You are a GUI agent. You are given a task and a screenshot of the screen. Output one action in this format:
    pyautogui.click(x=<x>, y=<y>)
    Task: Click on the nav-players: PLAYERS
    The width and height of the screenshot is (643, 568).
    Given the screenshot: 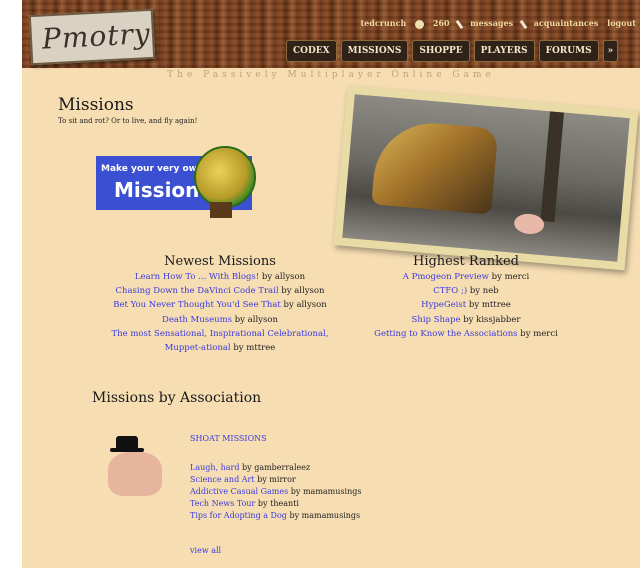 What is the action you would take?
    pyautogui.click(x=504, y=51)
    